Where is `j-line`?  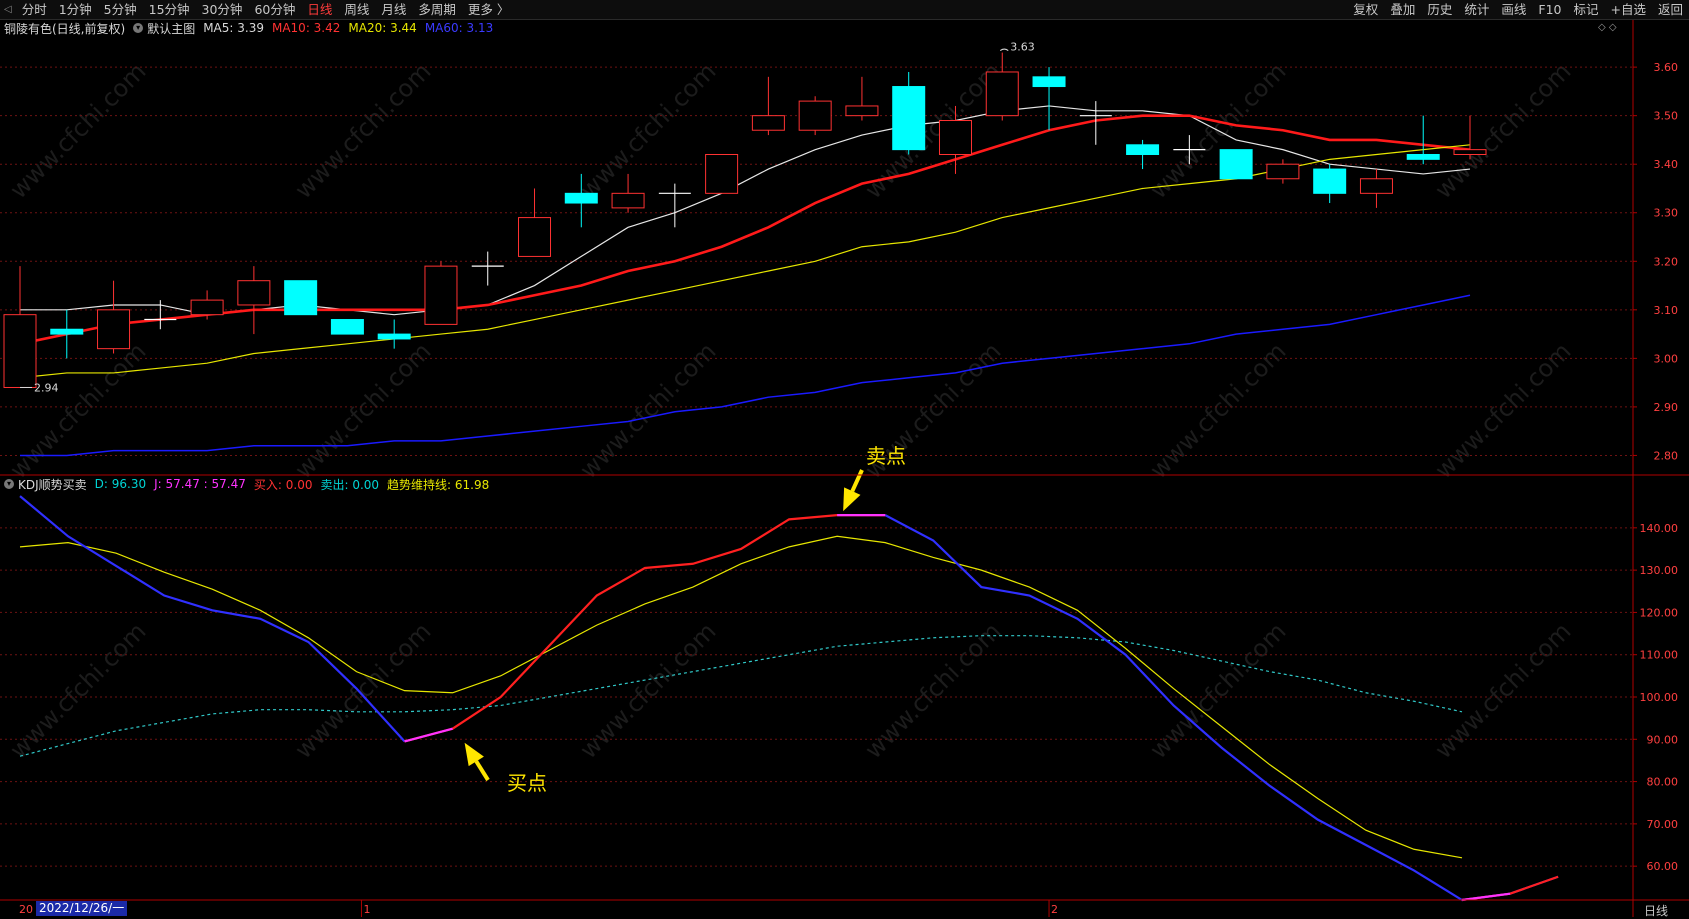
j-line is located at coordinates (1510, 888).